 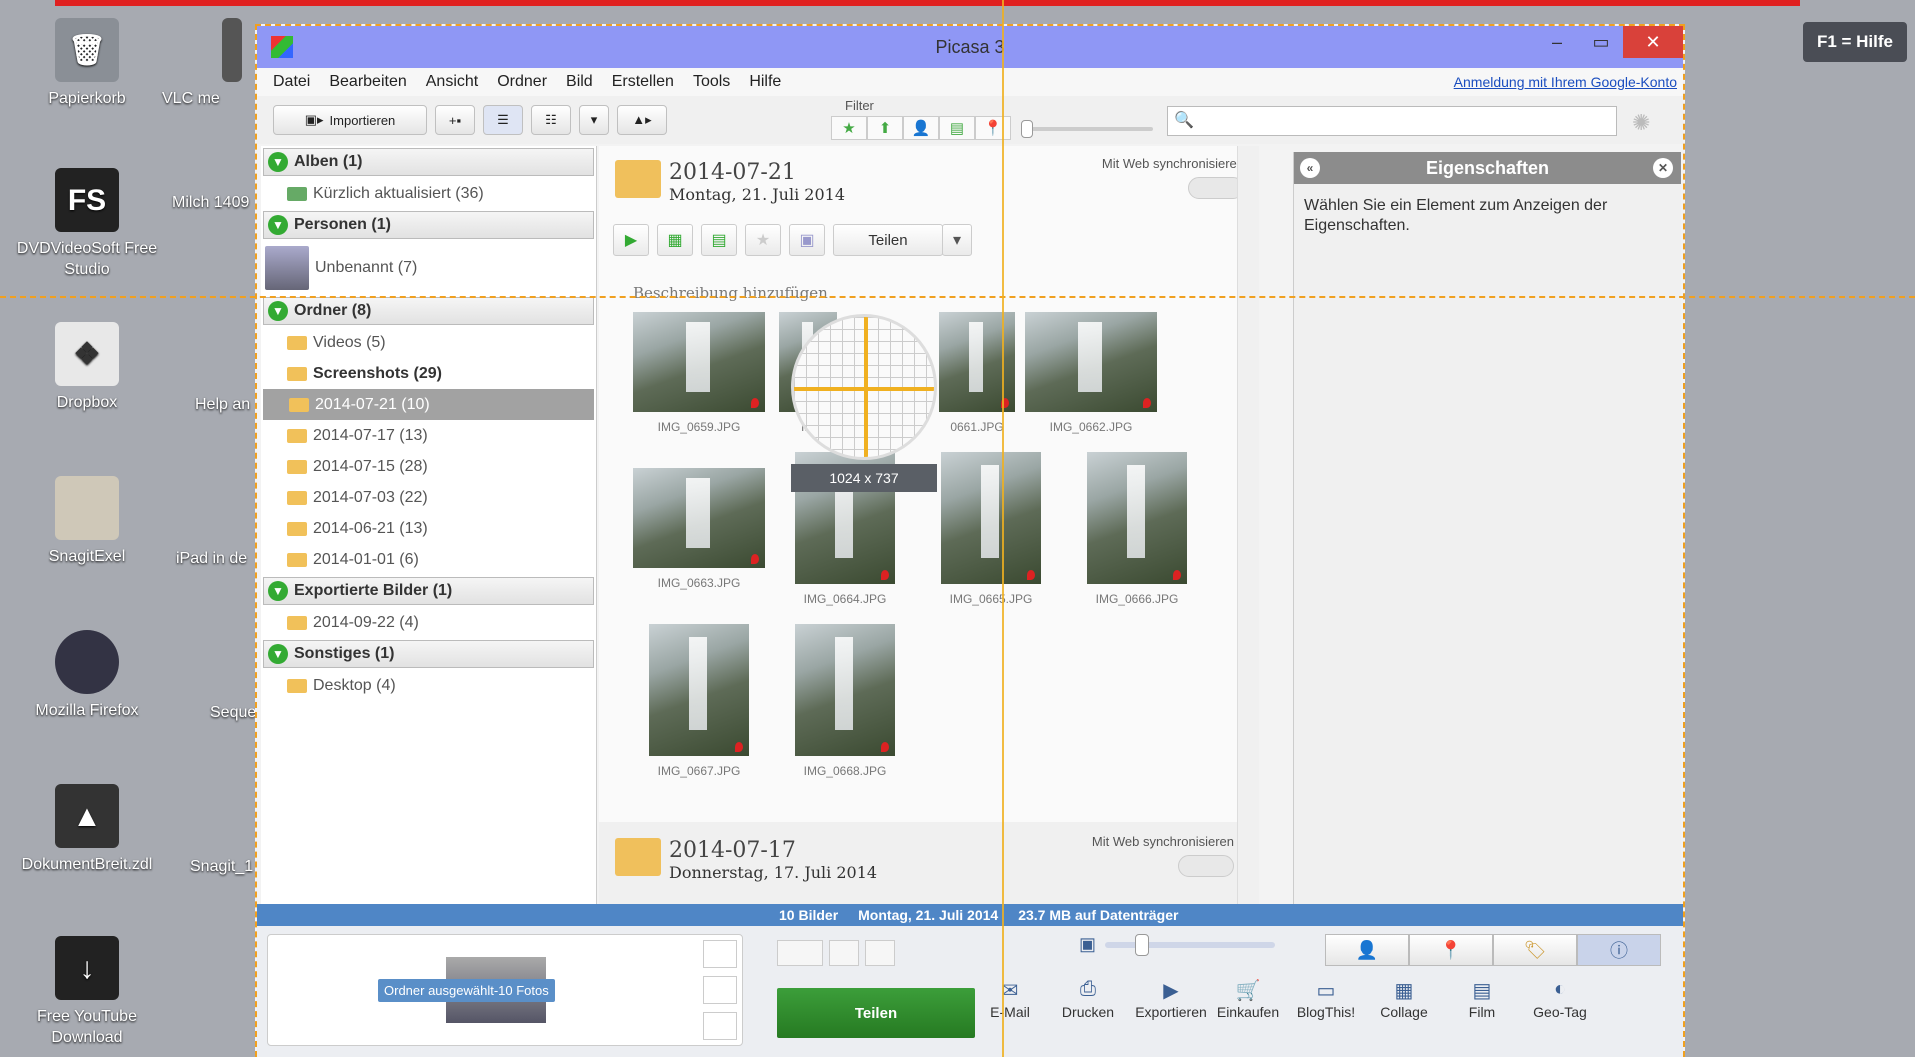 I want to click on photo-thumbnail: IMG_0659.JPG, so click(x=699, y=373).